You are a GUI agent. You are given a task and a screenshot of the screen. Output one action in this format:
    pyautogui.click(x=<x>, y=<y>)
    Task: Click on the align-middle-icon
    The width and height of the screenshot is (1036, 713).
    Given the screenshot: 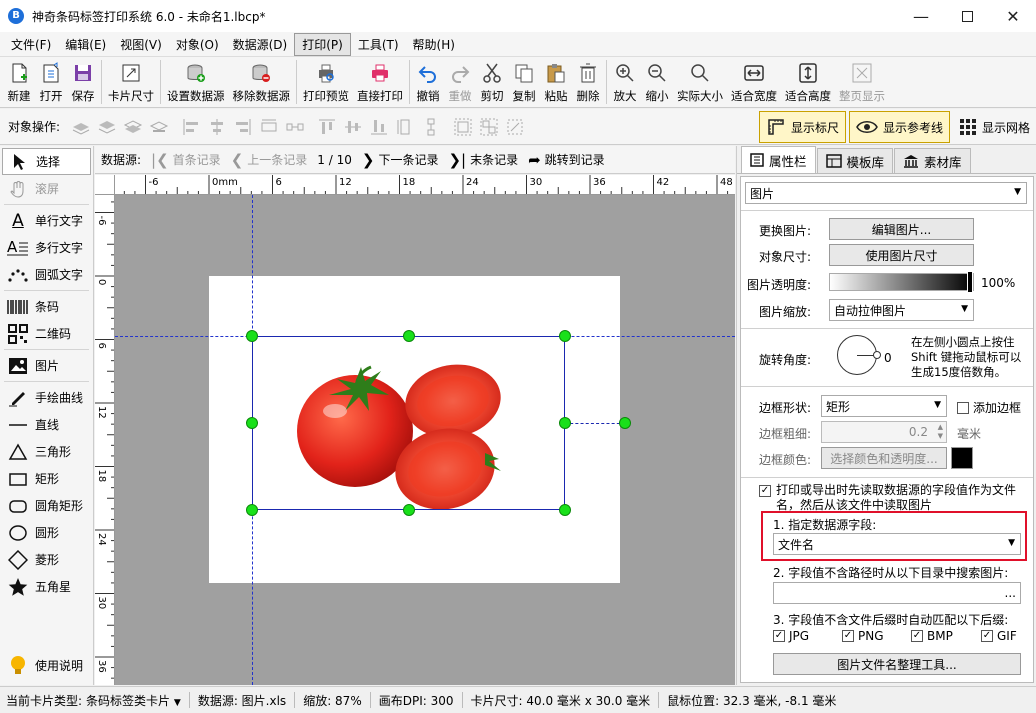 What is the action you would take?
    pyautogui.click(x=353, y=127)
    